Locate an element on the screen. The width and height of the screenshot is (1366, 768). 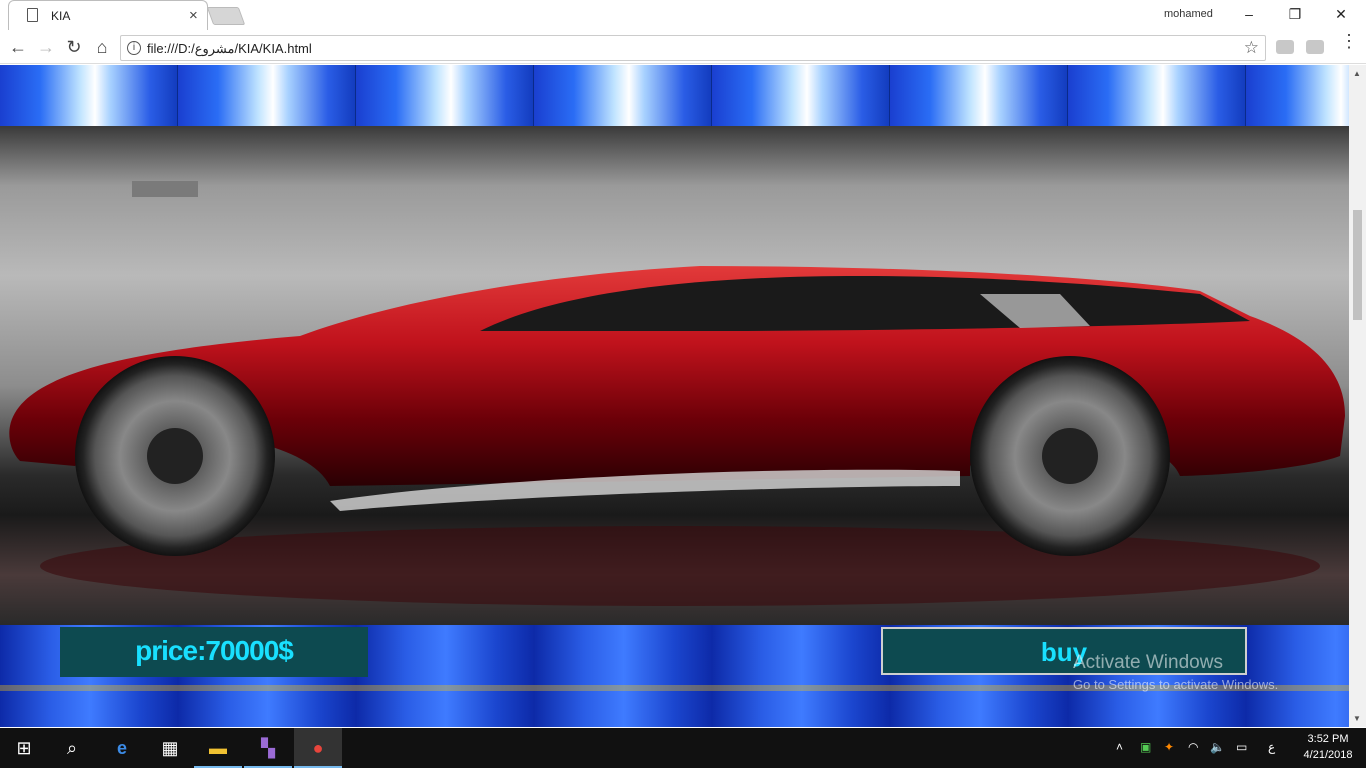
minimize-button: – is located at coordinates (1249, 15).